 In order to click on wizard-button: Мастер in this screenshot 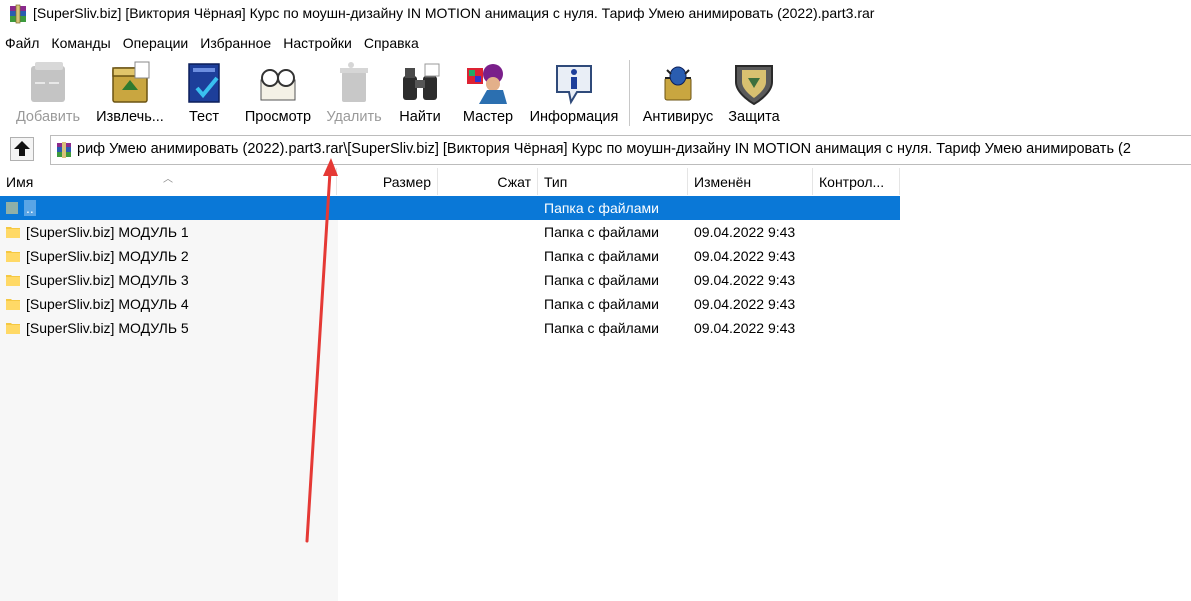, I will do `click(488, 93)`.